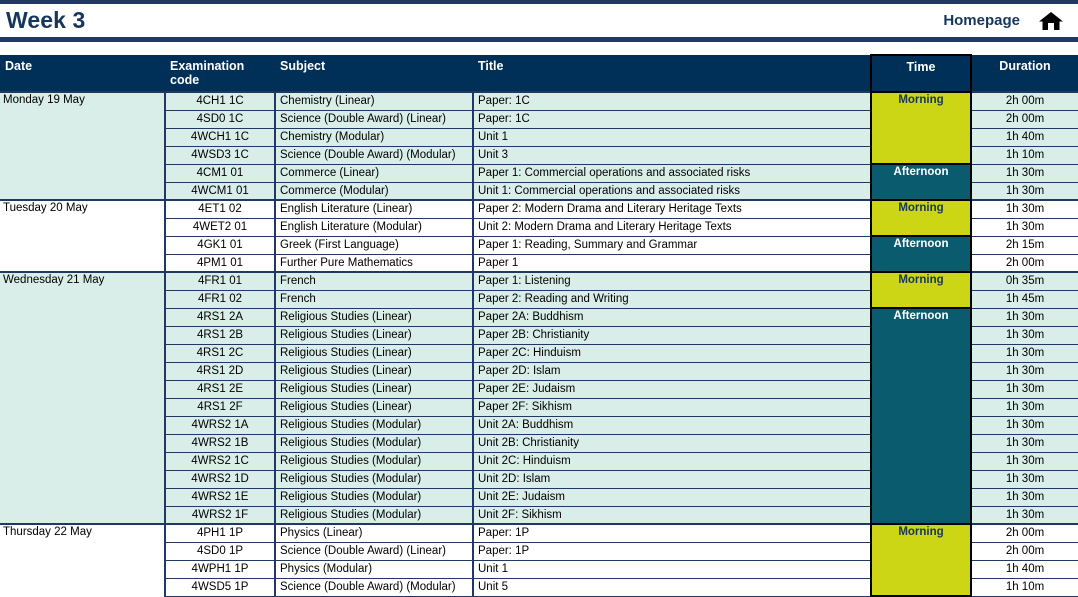 The height and width of the screenshot is (597, 1078). What do you see at coordinates (539, 39) in the screenshot?
I see `banner-bottom-rule` at bounding box center [539, 39].